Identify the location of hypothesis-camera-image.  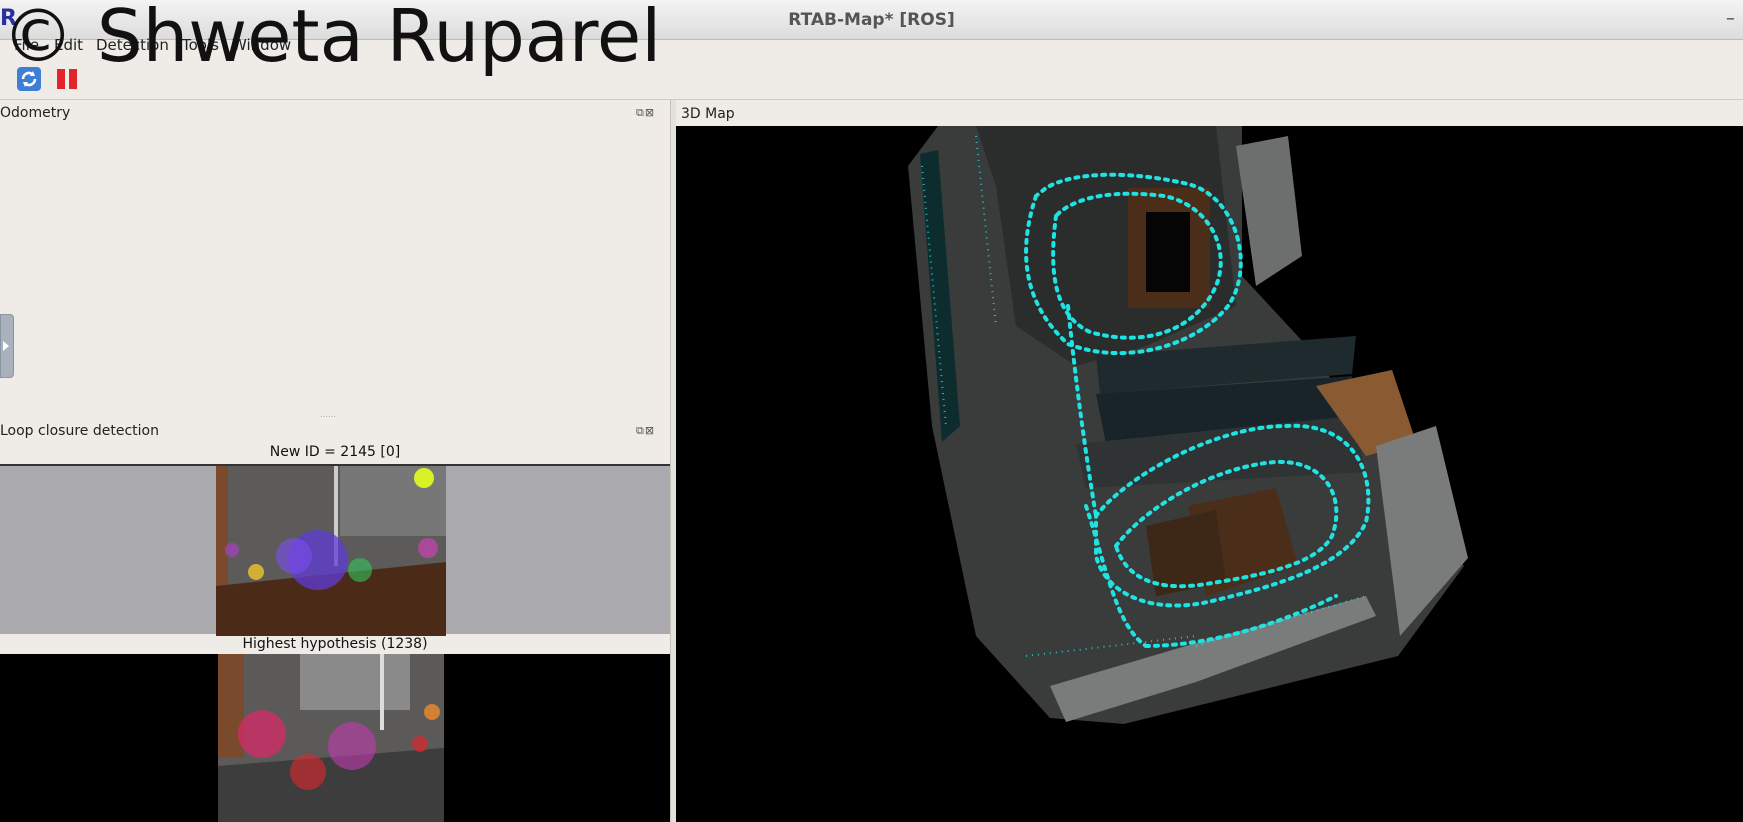
(331, 738).